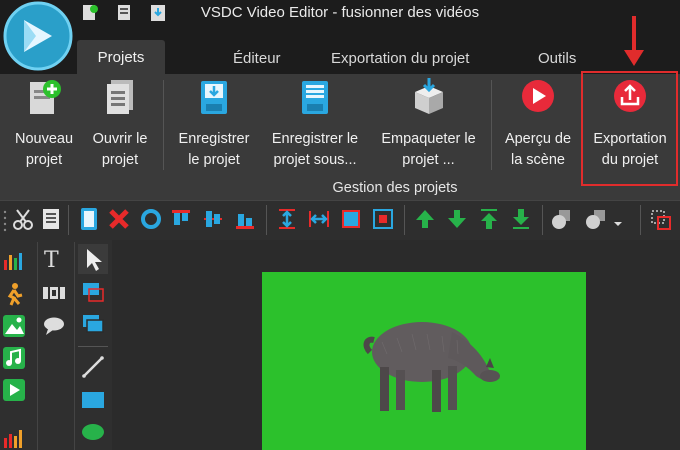 This screenshot has height=450, width=680. What do you see at coordinates (14, 358) in the screenshot?
I see `audio-note-icon` at bounding box center [14, 358].